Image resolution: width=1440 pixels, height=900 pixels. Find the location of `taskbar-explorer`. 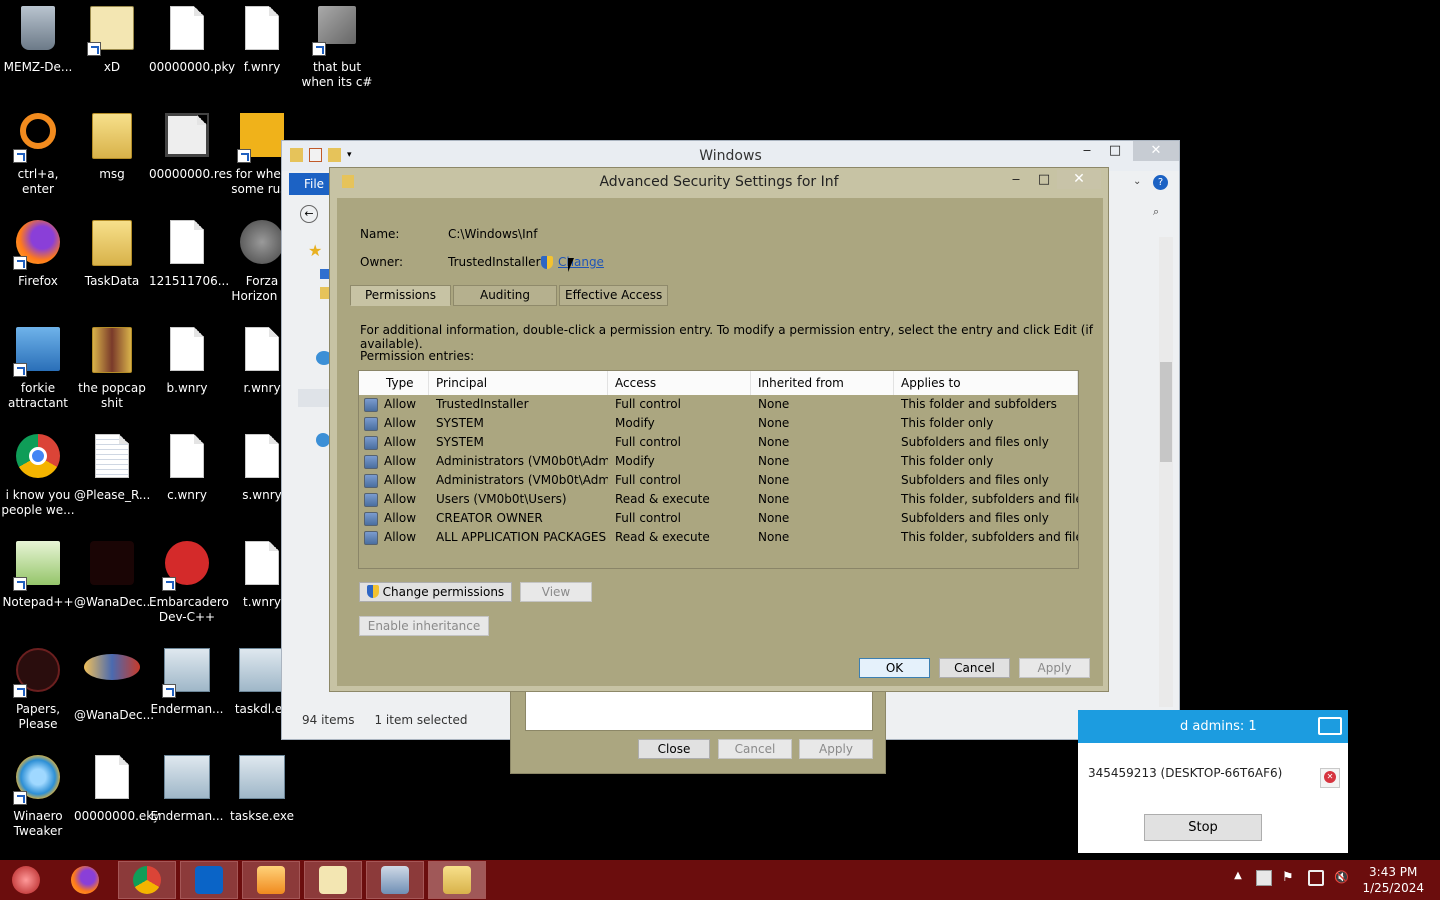

taskbar-explorer is located at coordinates (457, 880).